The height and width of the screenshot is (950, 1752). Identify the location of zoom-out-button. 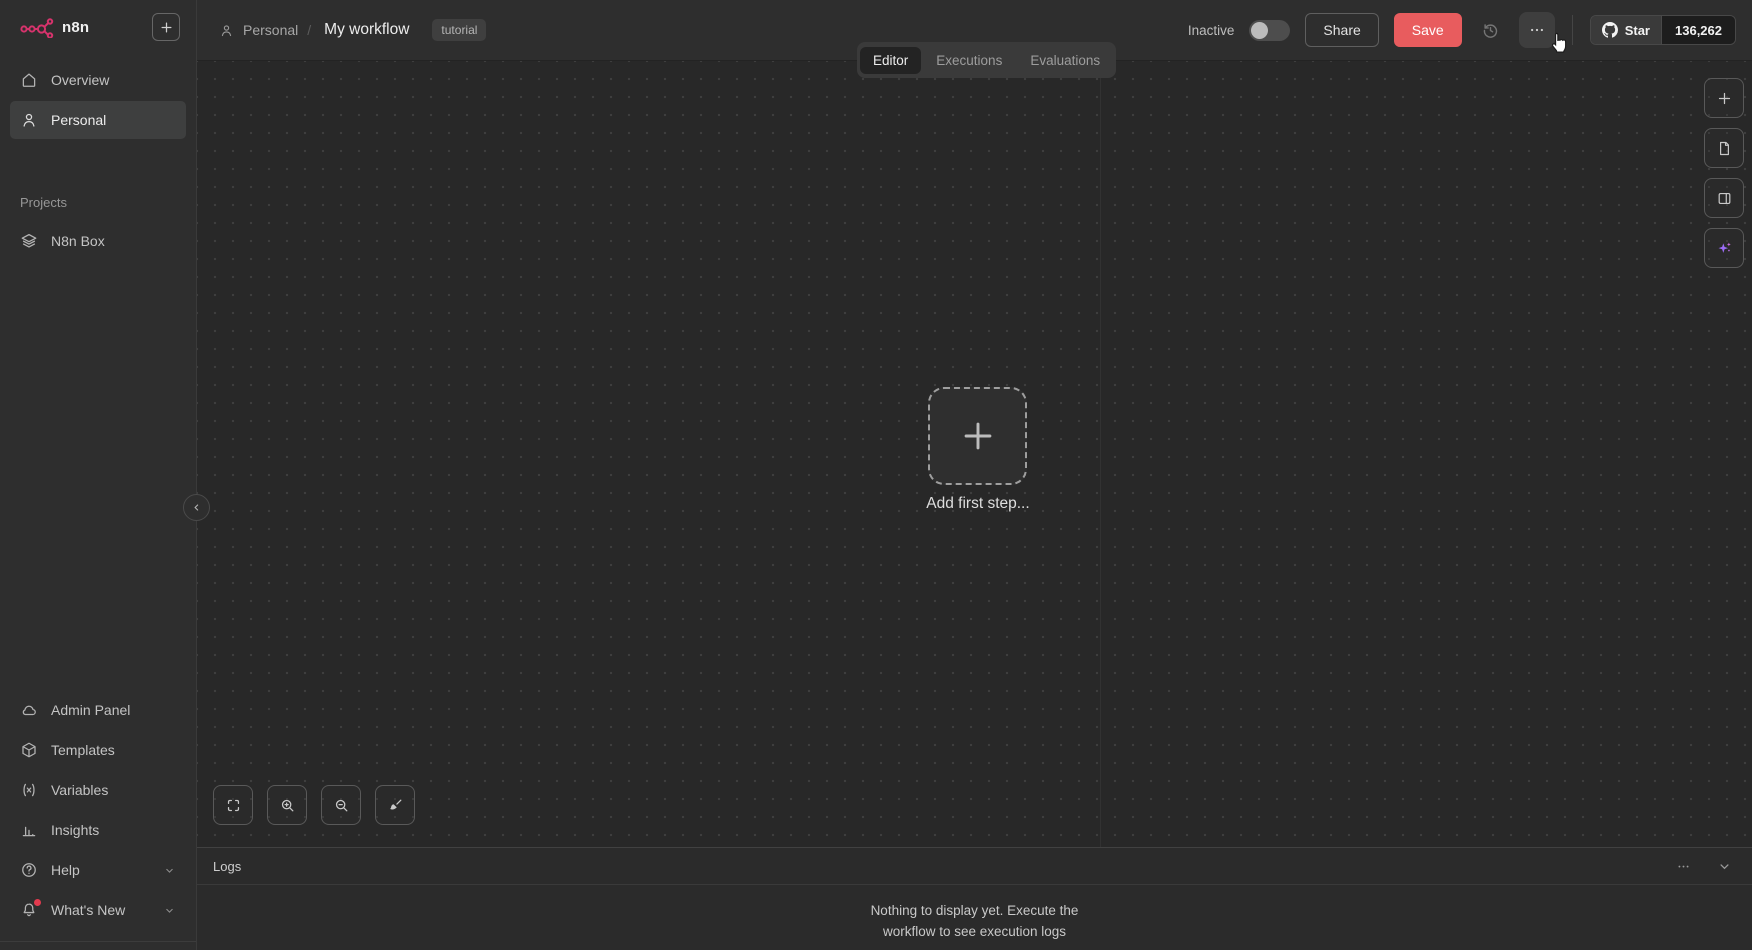
(341, 805).